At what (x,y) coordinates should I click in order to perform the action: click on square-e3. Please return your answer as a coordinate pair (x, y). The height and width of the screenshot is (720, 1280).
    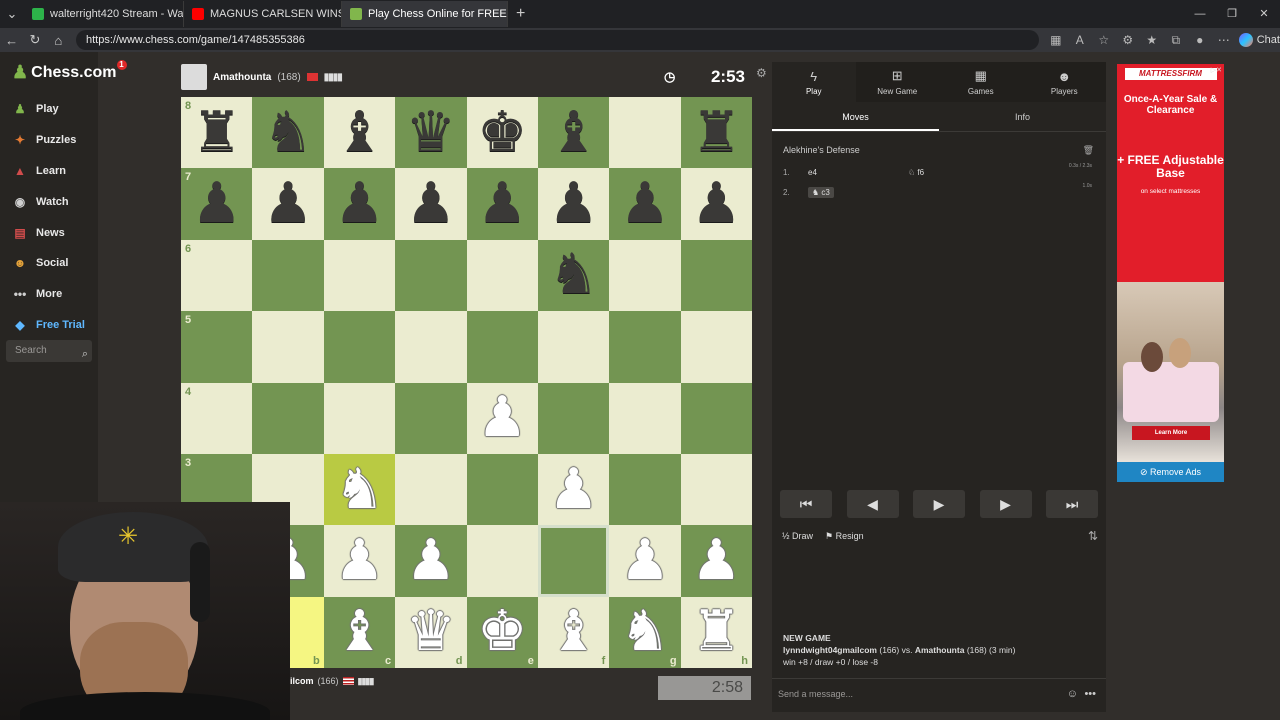
    Looking at the image, I should click on (502, 489).